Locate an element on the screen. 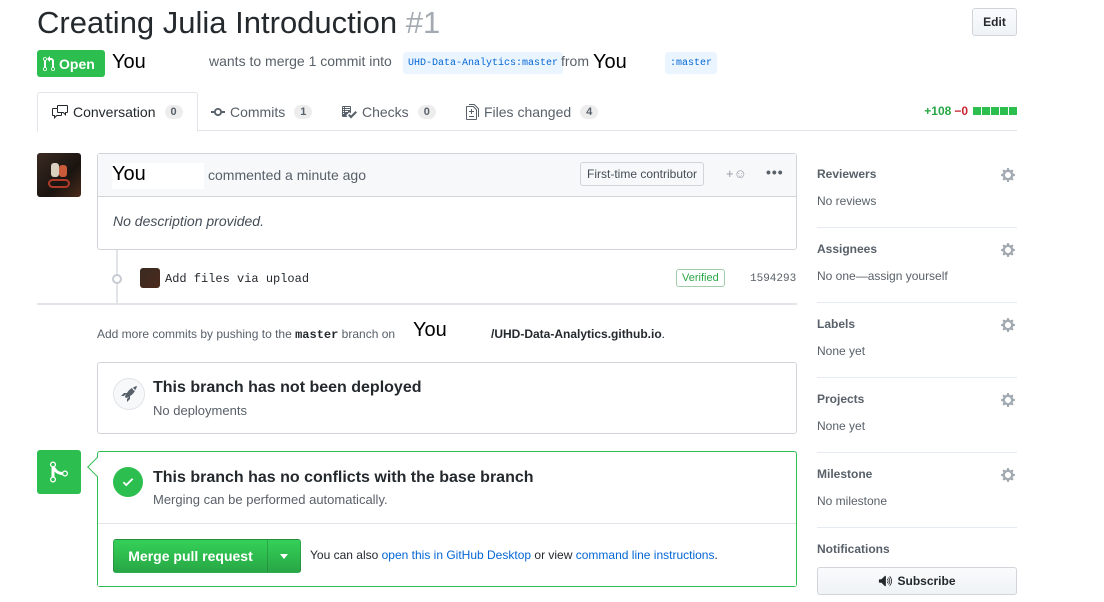 The width and height of the screenshot is (1104, 602). tab-label: Conversation is located at coordinates (114, 112).